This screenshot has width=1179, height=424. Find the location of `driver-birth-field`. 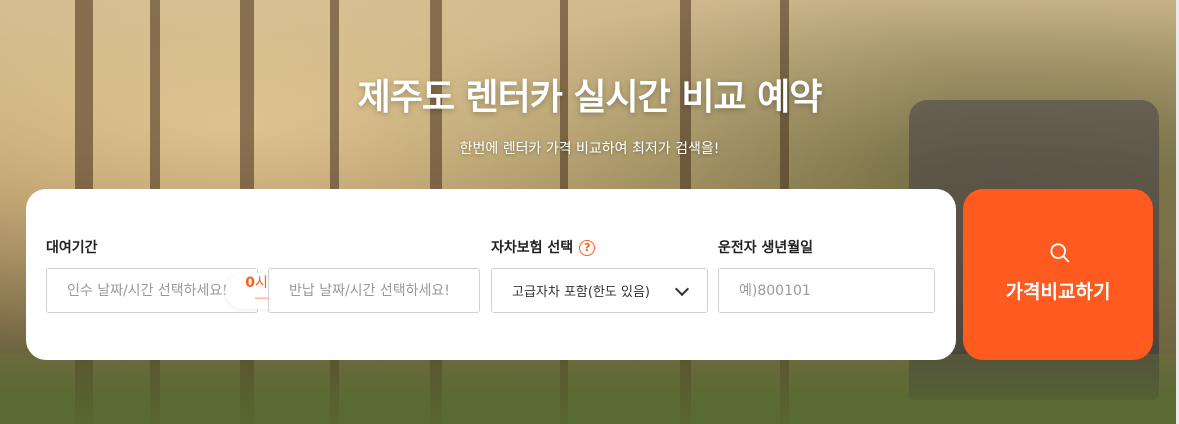

driver-birth-field is located at coordinates (826, 290).